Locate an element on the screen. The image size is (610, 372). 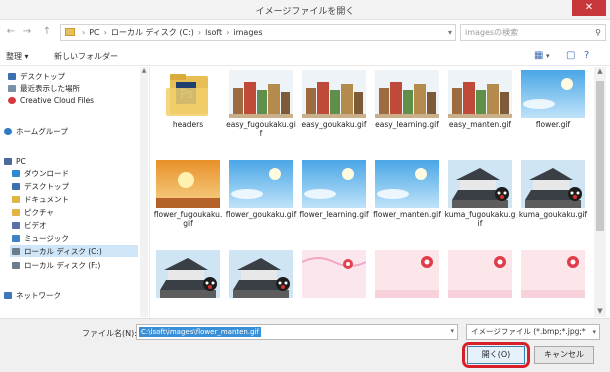
nav-item-homegroup: ホームグループ is located at coordinates (36, 131).